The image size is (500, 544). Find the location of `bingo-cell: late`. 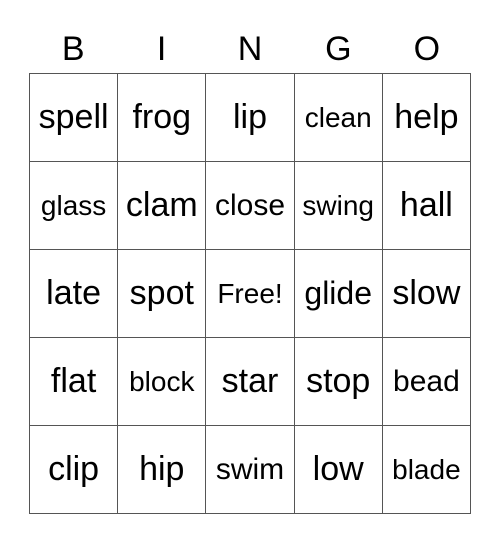

bingo-cell: late is located at coordinates (74, 294).